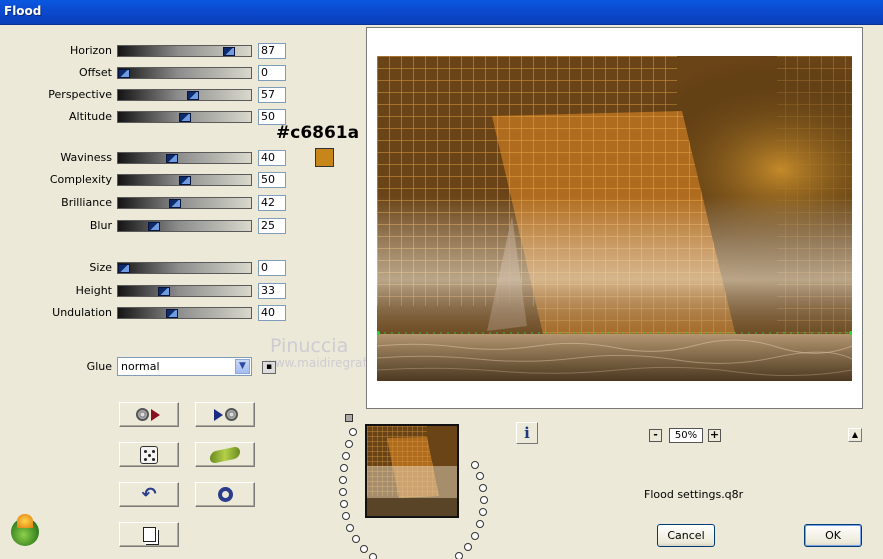 The width and height of the screenshot is (883, 559). I want to click on navigator-thumbnail, so click(412, 471).